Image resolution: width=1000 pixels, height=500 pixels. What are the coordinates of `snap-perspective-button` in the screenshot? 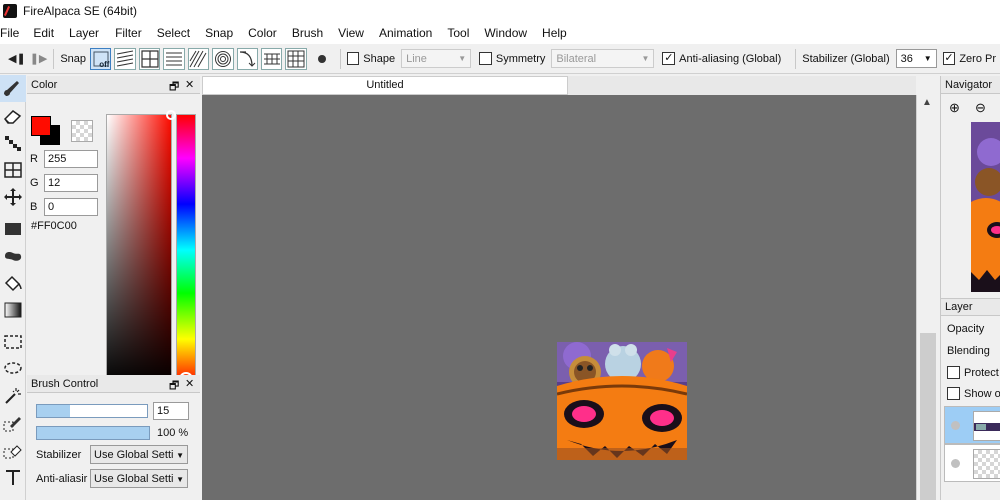 It's located at (272, 58).